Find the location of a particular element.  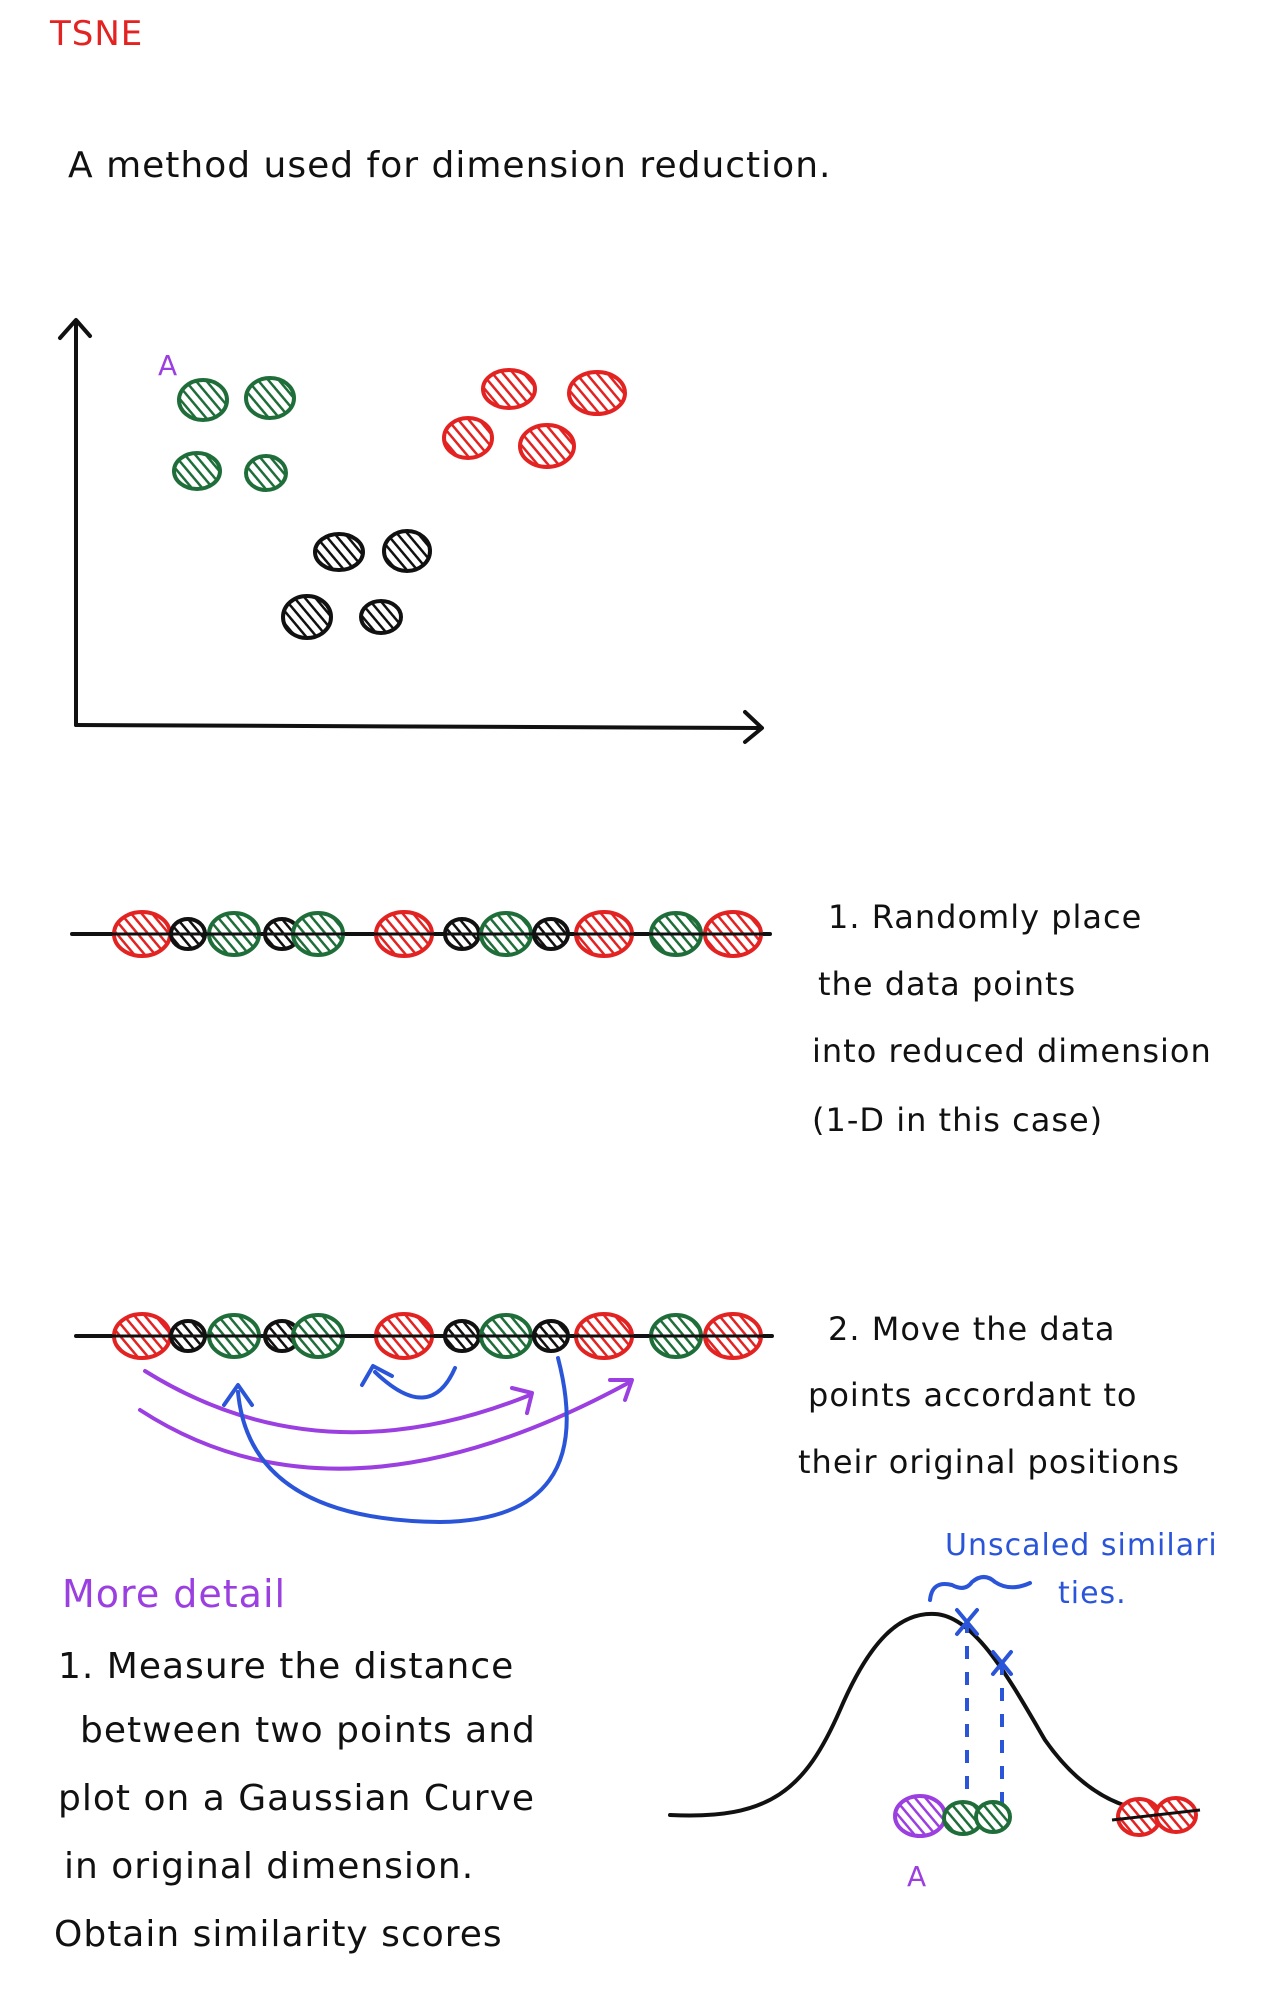

scatter-cluster-black is located at coordinates (356, 584).